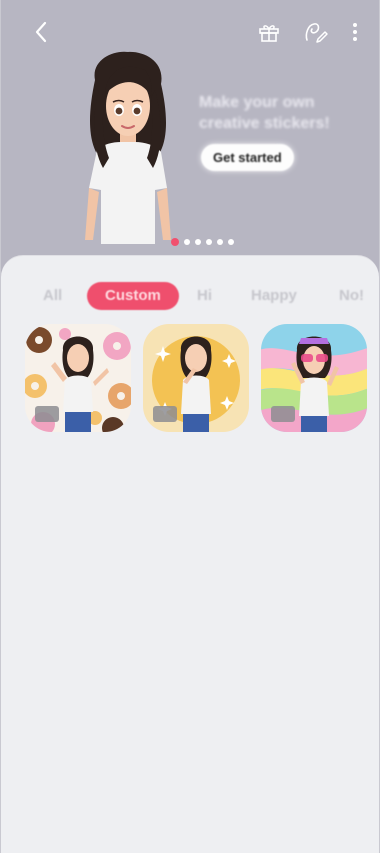 Image resolution: width=380 pixels, height=853 pixels. I want to click on rainbow-sticker, so click(314, 378).